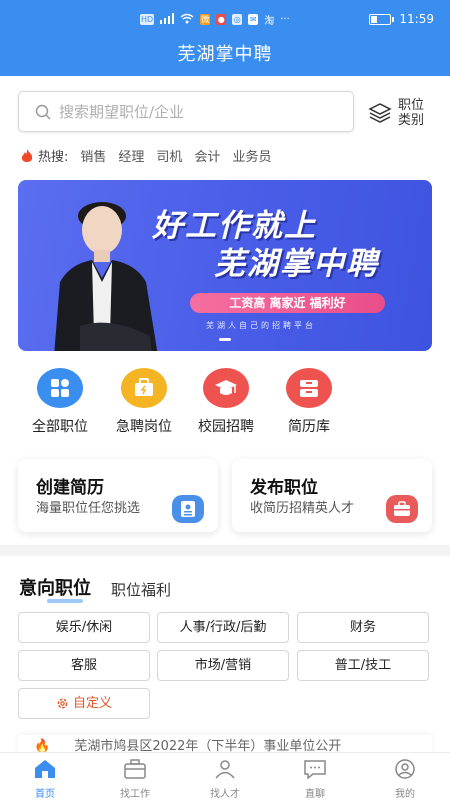  I want to click on post-job-card: 发布职位 收简历招精英人才, so click(332, 495).